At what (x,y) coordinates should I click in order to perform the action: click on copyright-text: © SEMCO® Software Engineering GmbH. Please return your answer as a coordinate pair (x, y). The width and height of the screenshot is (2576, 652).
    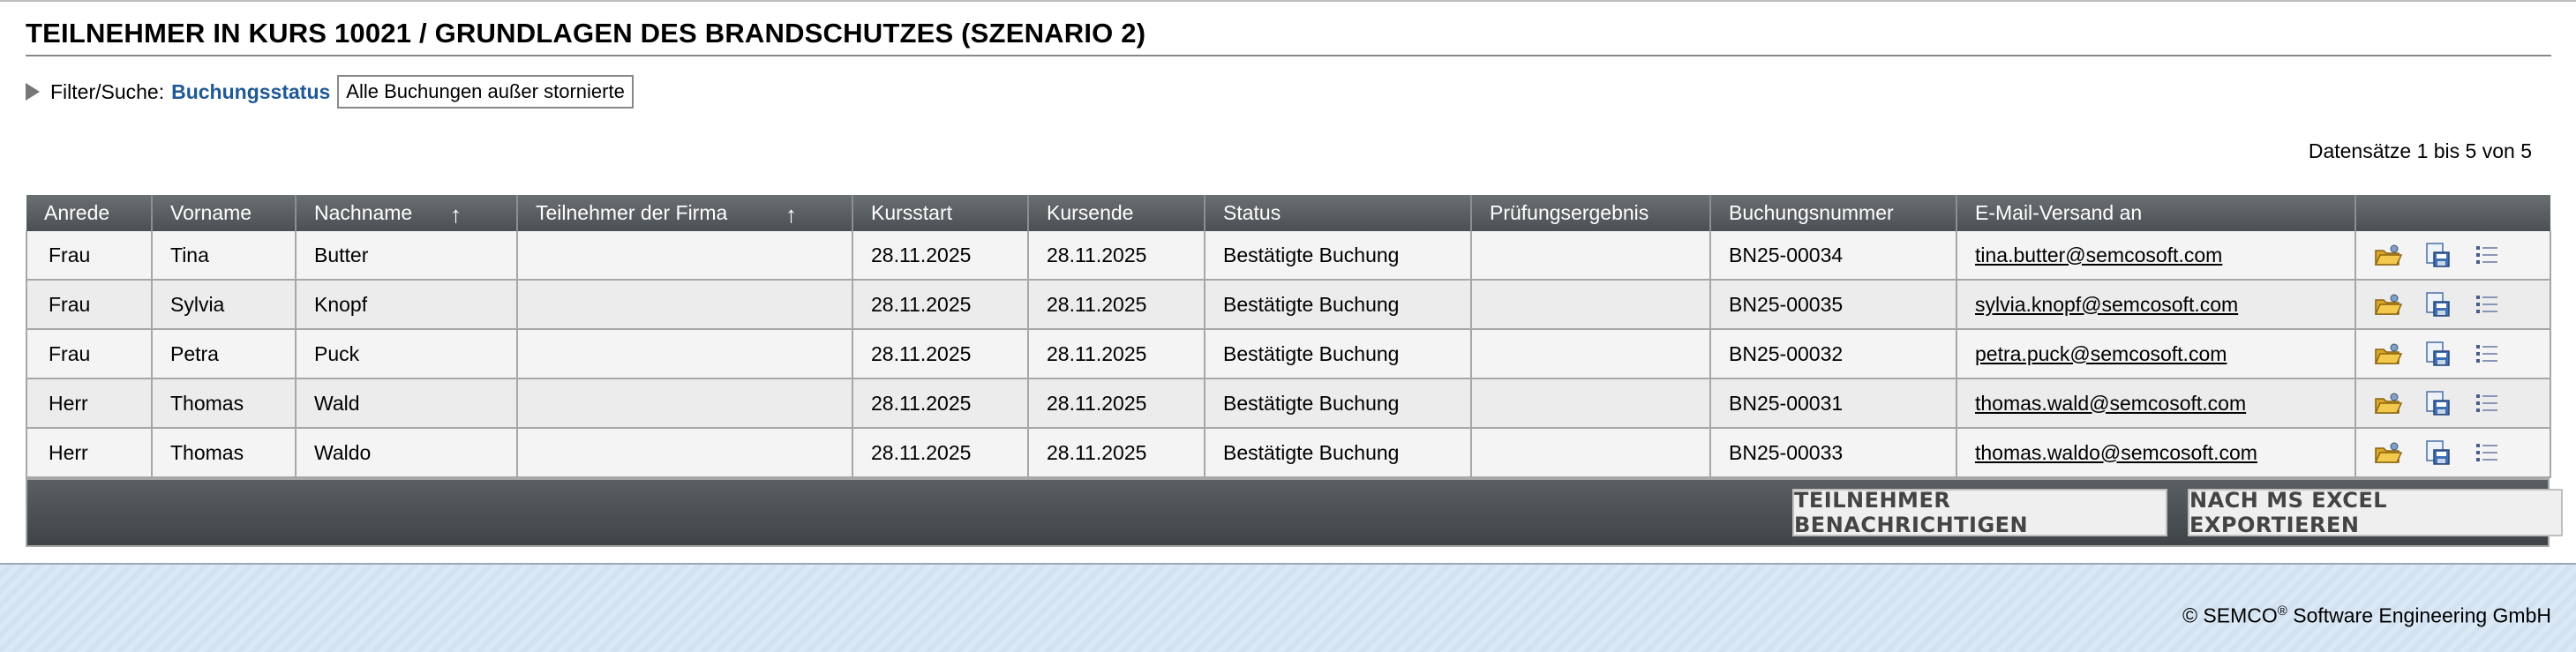
    Looking at the image, I should click on (2366, 615).